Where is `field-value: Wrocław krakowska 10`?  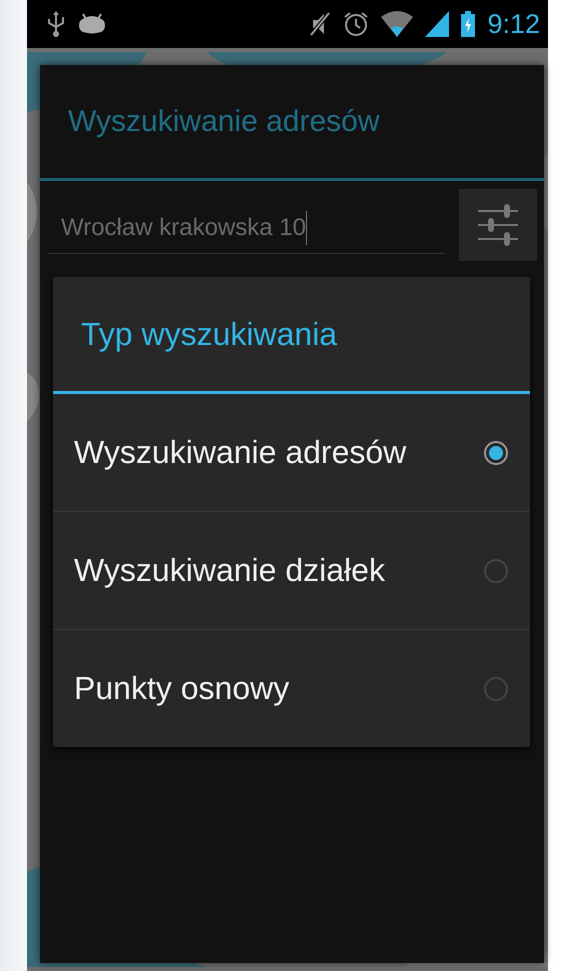 field-value: Wrocław krakowska 10 is located at coordinates (183, 228).